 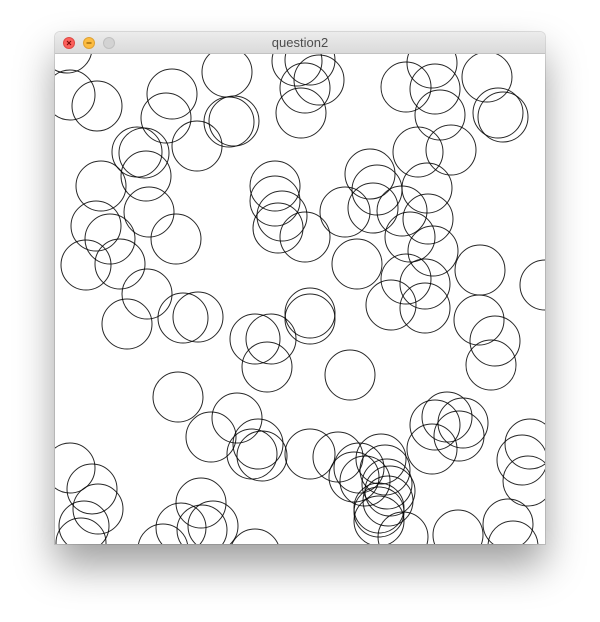 I want to click on zoom-button, so click(x=109, y=43).